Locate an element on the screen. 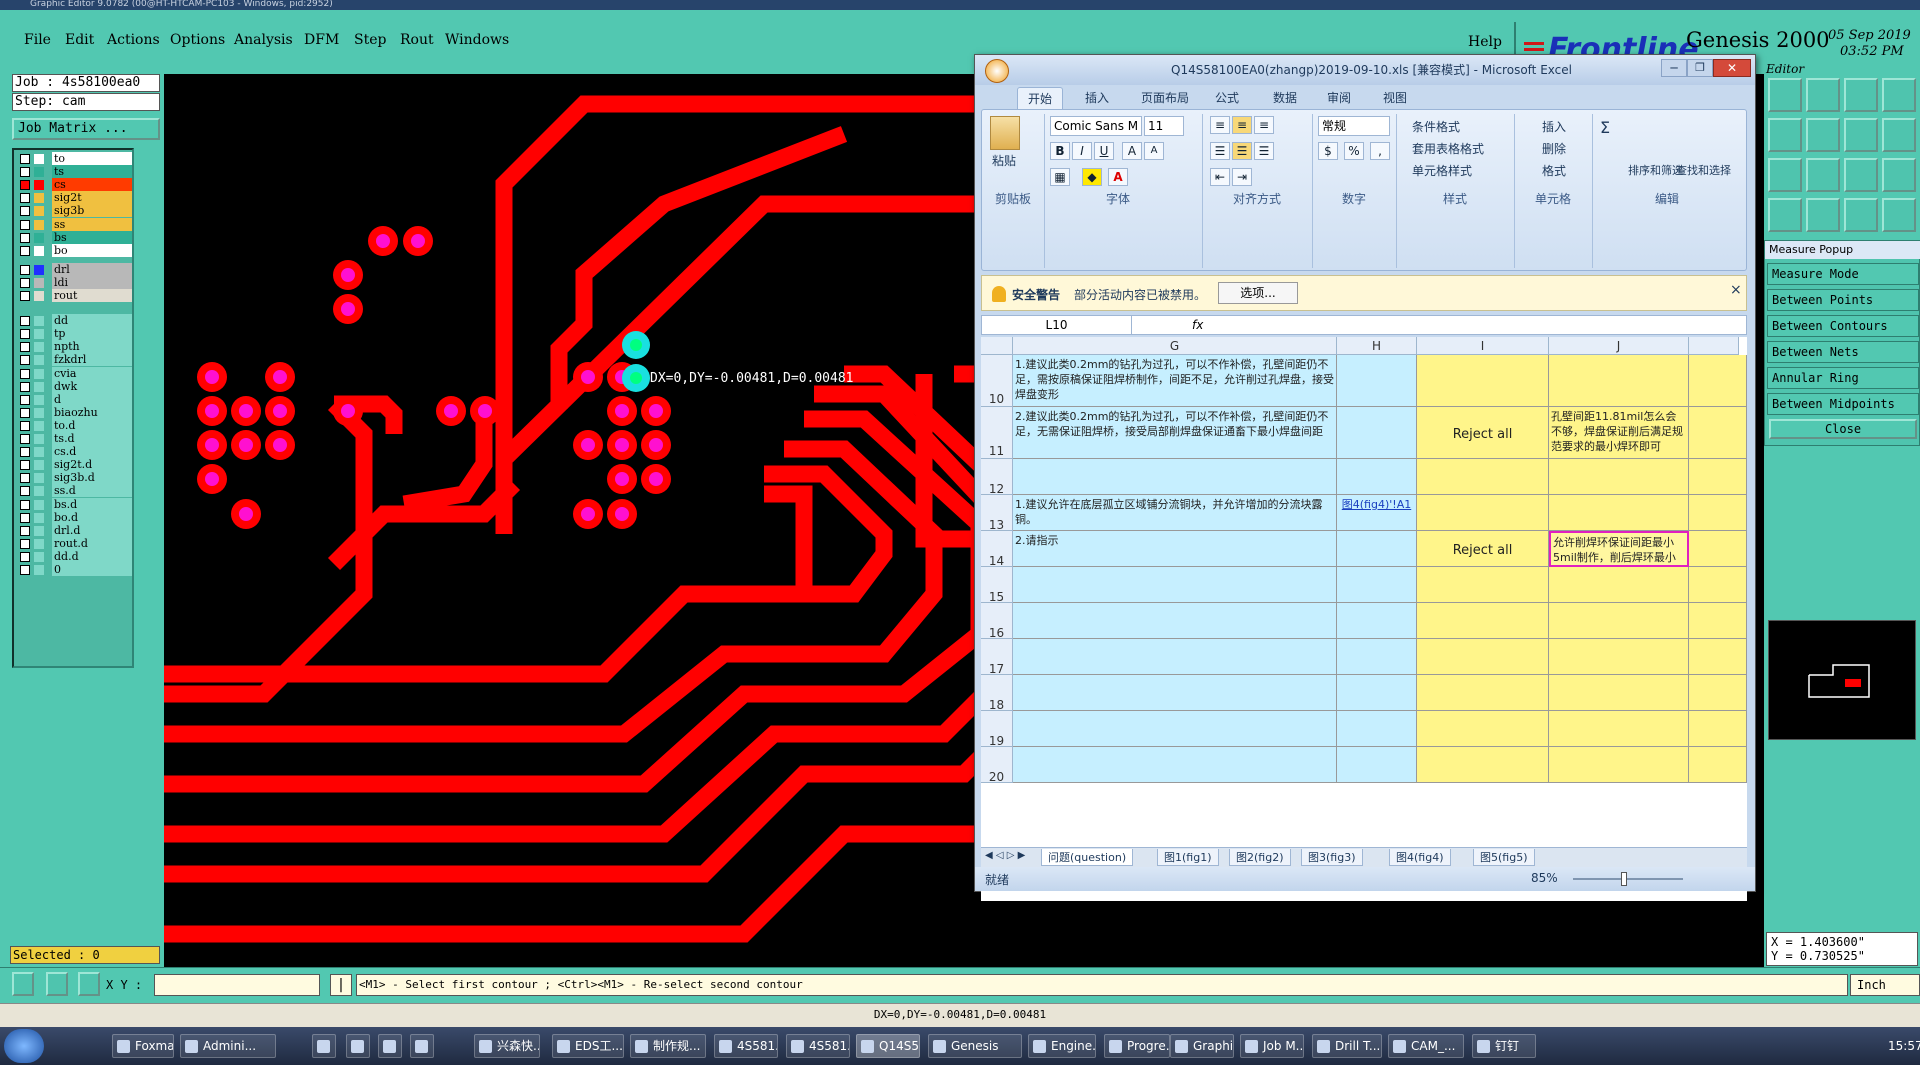 The image size is (1920, 1065). layer-row-tp: tp is located at coordinates (74, 334).